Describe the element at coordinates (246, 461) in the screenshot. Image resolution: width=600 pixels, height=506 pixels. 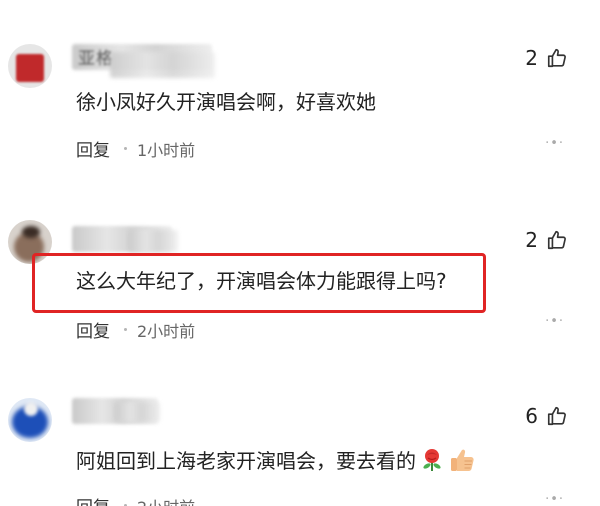
I see `comment-text-content: 阿姐回到上海老家开演唱会，要去看的` at that location.